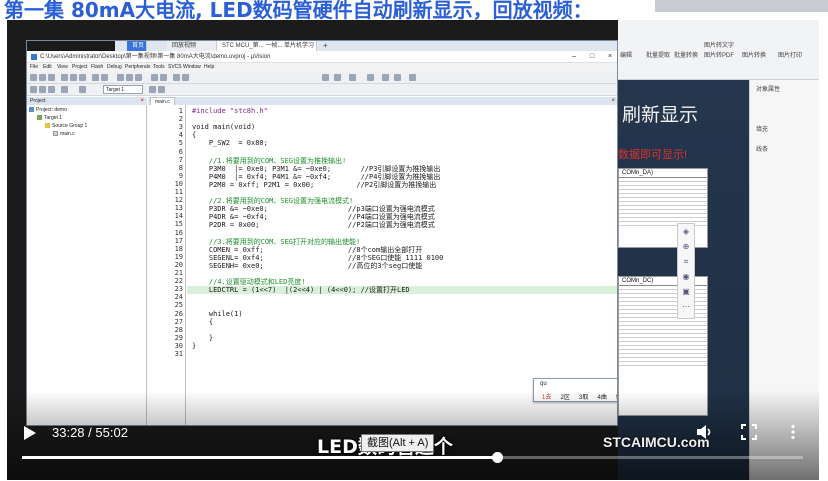 The width and height of the screenshot is (828, 481). Describe the element at coordinates (71, 46) in the screenshot. I see `tab-bar-left` at that location.